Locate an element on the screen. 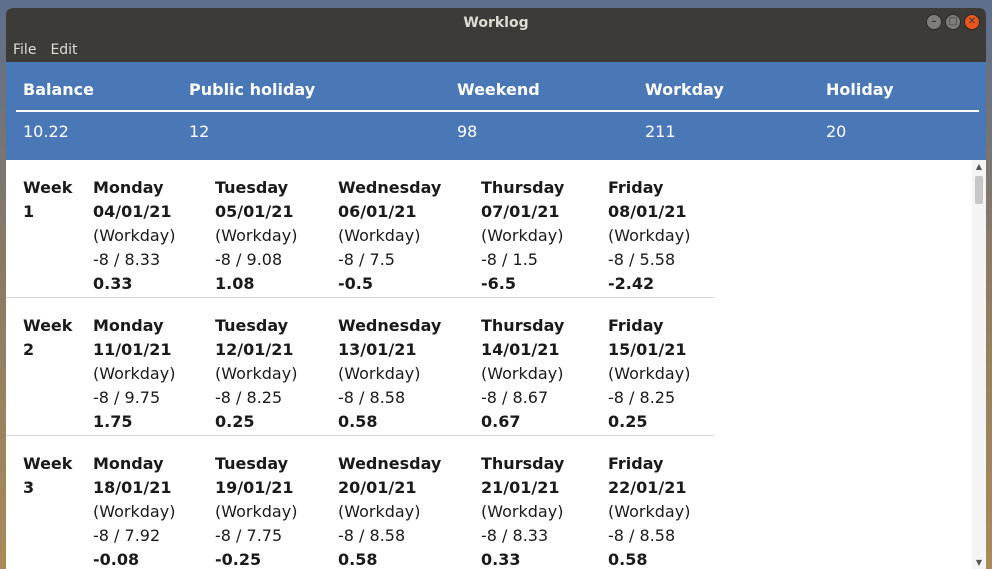 The width and height of the screenshot is (992, 569). summary-value-balance: 10.22 is located at coordinates (46, 131).